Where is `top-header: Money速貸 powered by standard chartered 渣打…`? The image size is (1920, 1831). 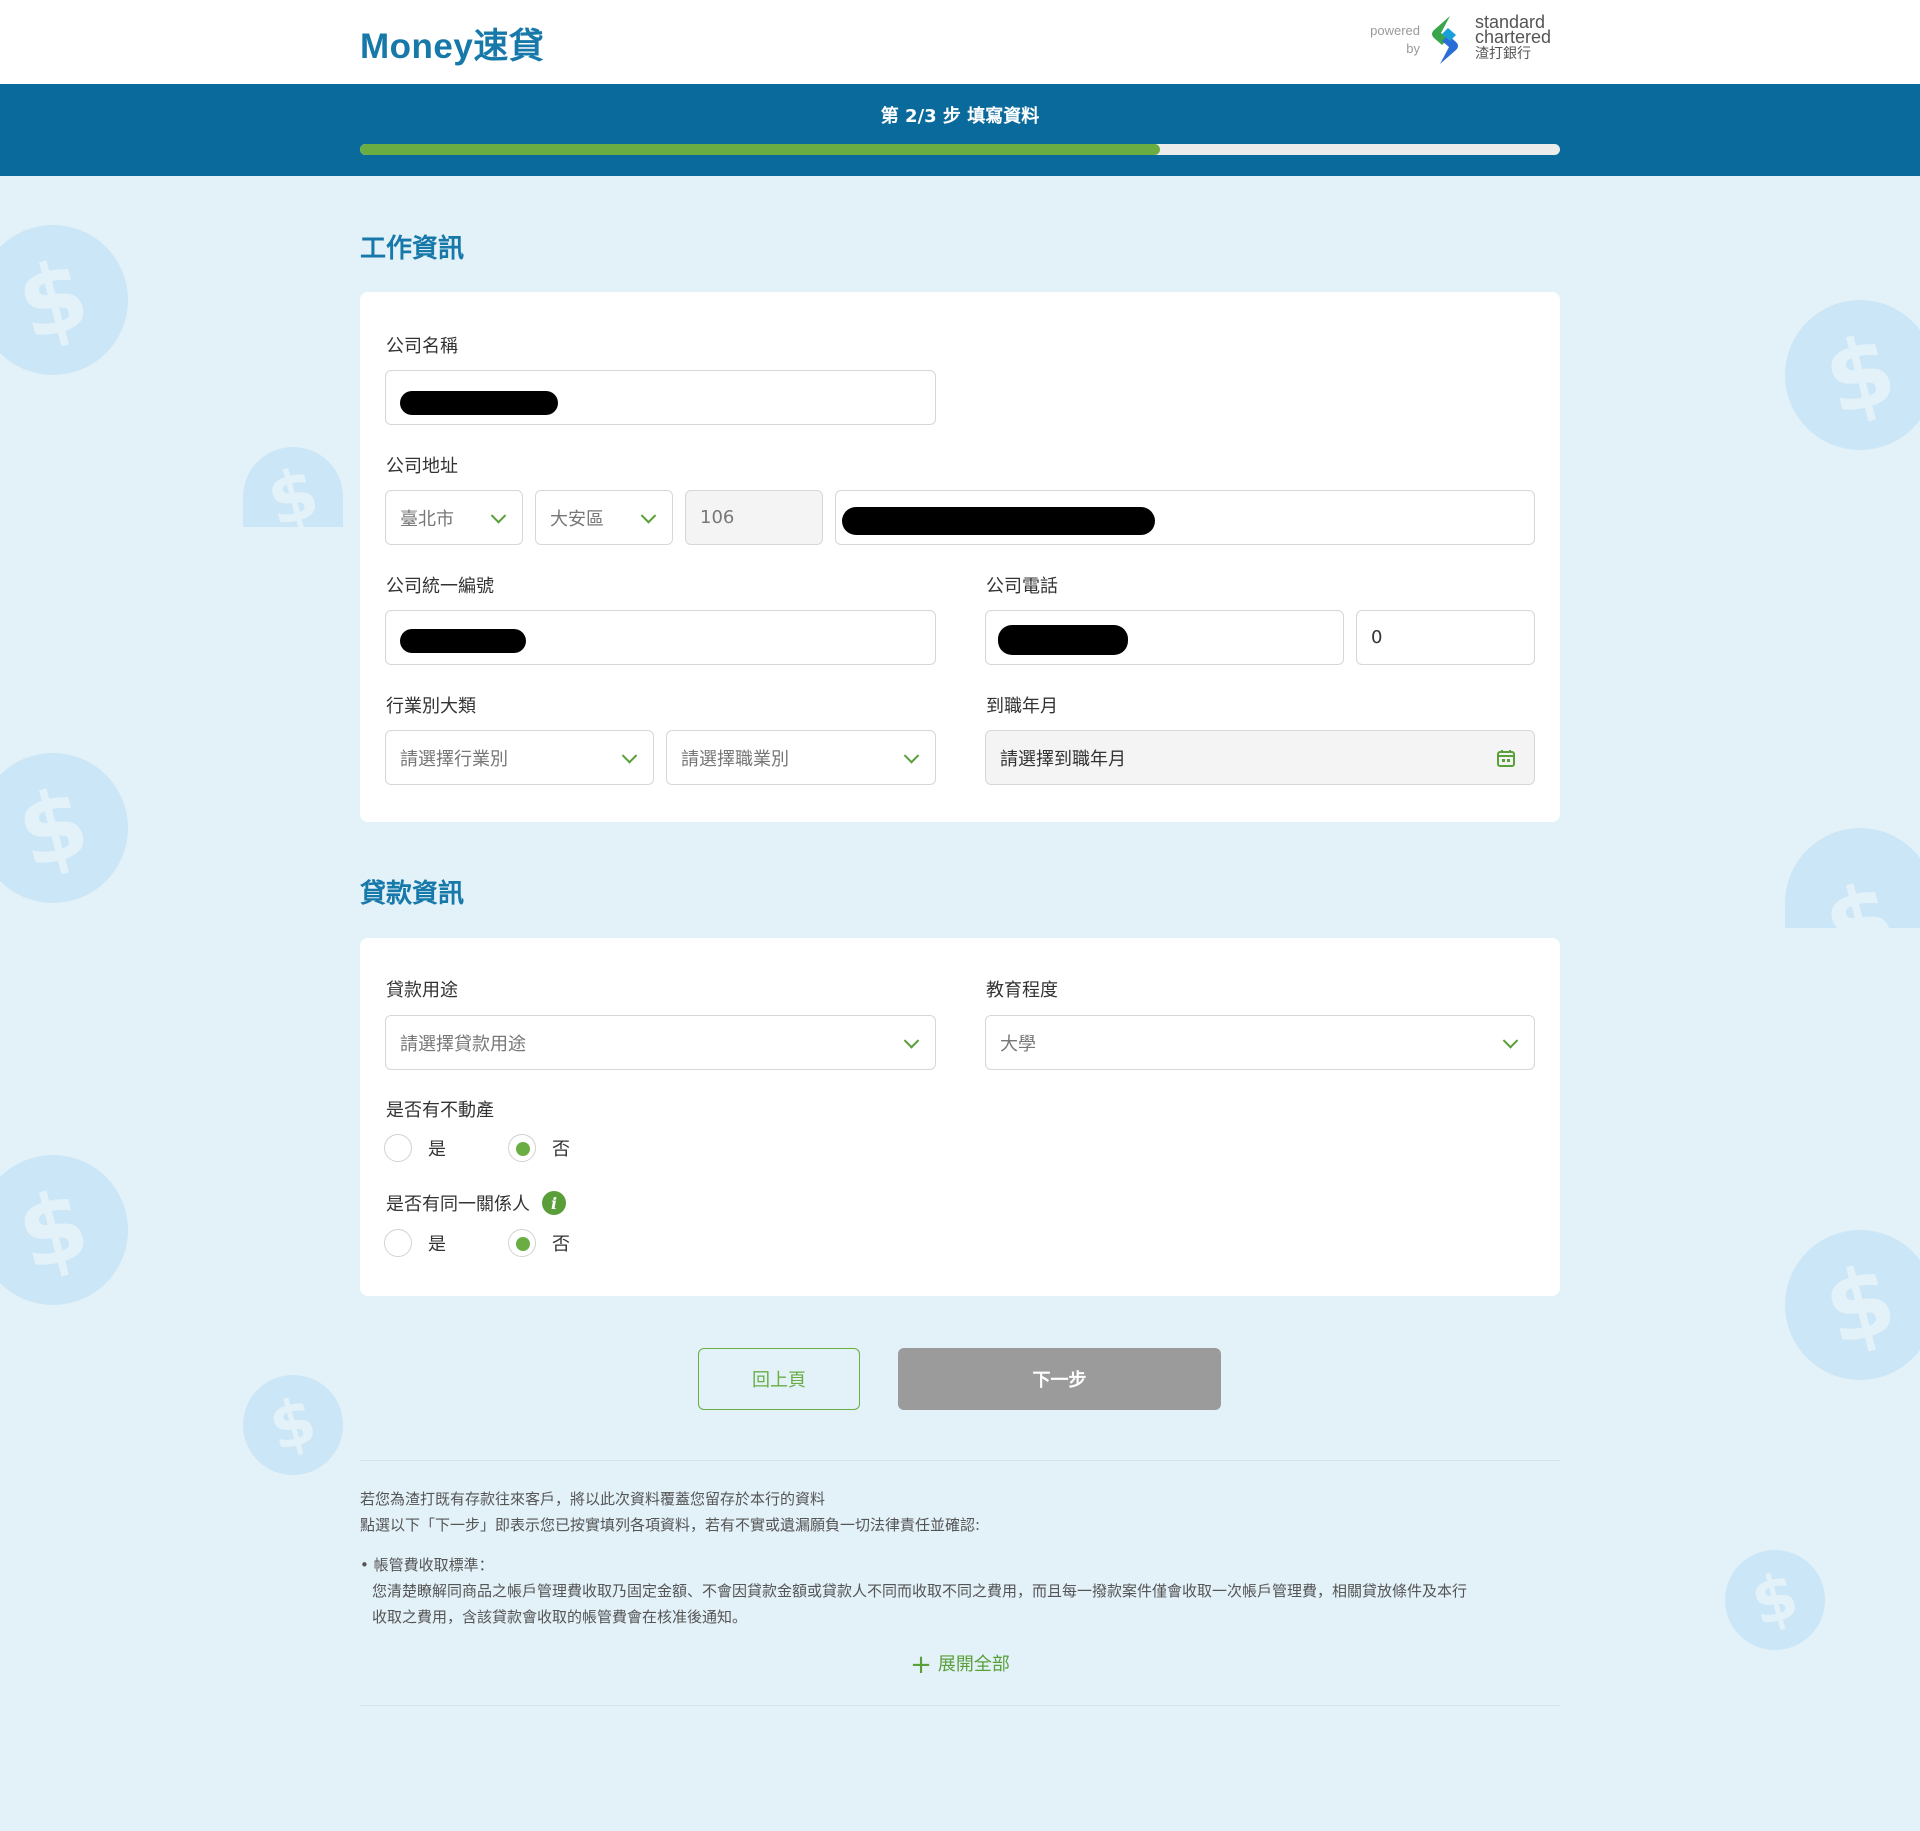
top-header: Money速貸 powered by standard chartered 渣打… is located at coordinates (960, 42).